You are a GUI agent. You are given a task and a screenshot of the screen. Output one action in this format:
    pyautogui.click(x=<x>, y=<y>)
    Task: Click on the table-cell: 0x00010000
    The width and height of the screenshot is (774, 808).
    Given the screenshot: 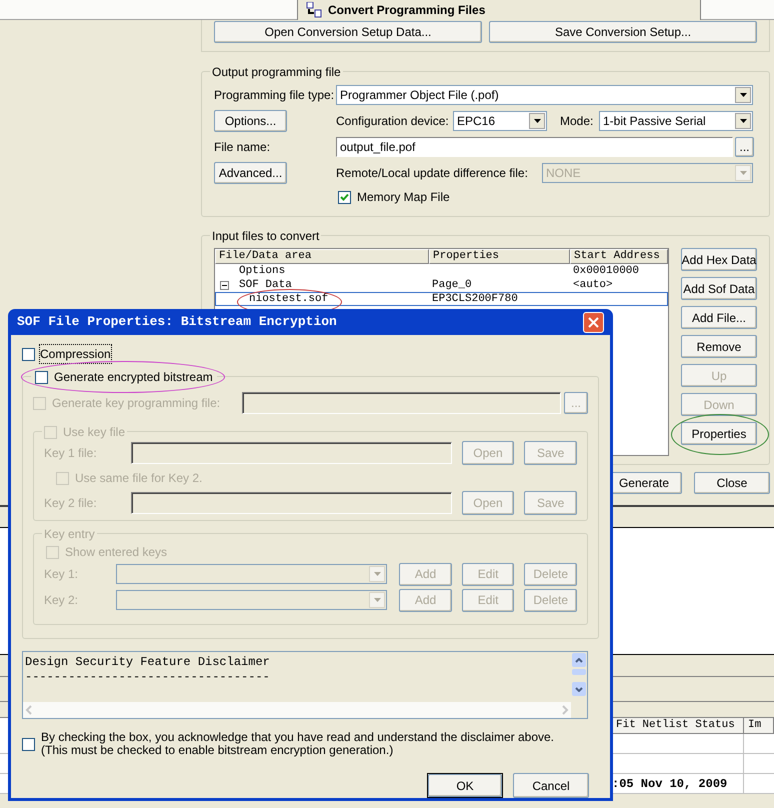 What is the action you would take?
    pyautogui.click(x=606, y=271)
    